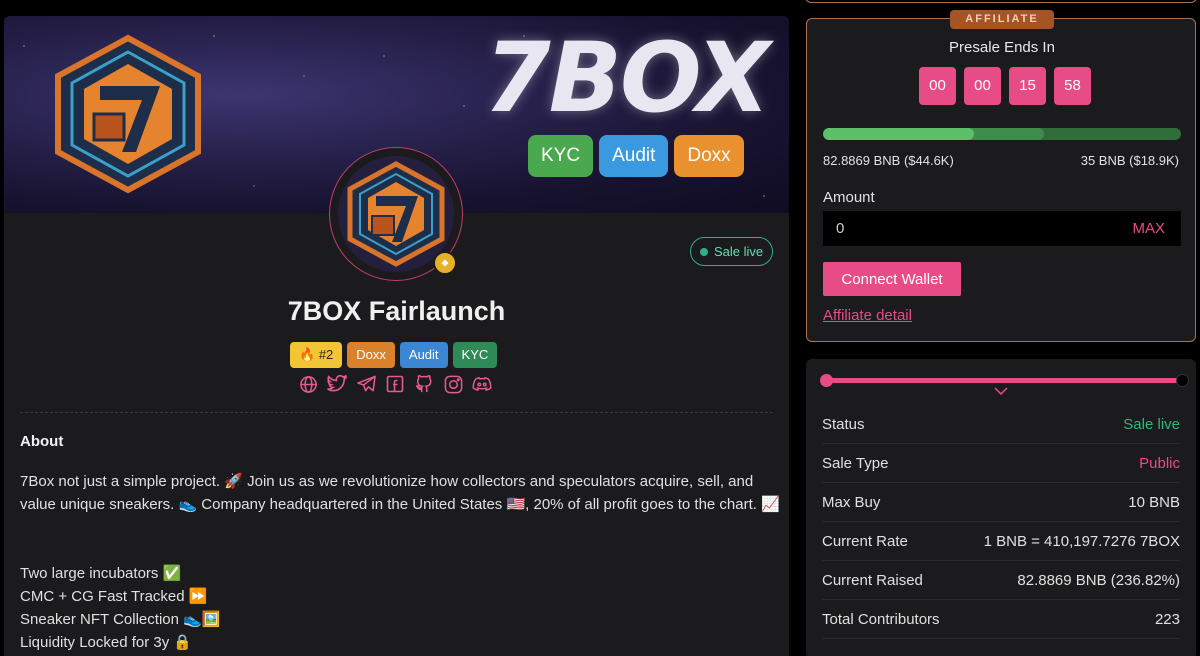 Image resolution: width=1200 pixels, height=656 pixels. Describe the element at coordinates (1002, 134) in the screenshot. I see `raise-progress-bar` at that location.